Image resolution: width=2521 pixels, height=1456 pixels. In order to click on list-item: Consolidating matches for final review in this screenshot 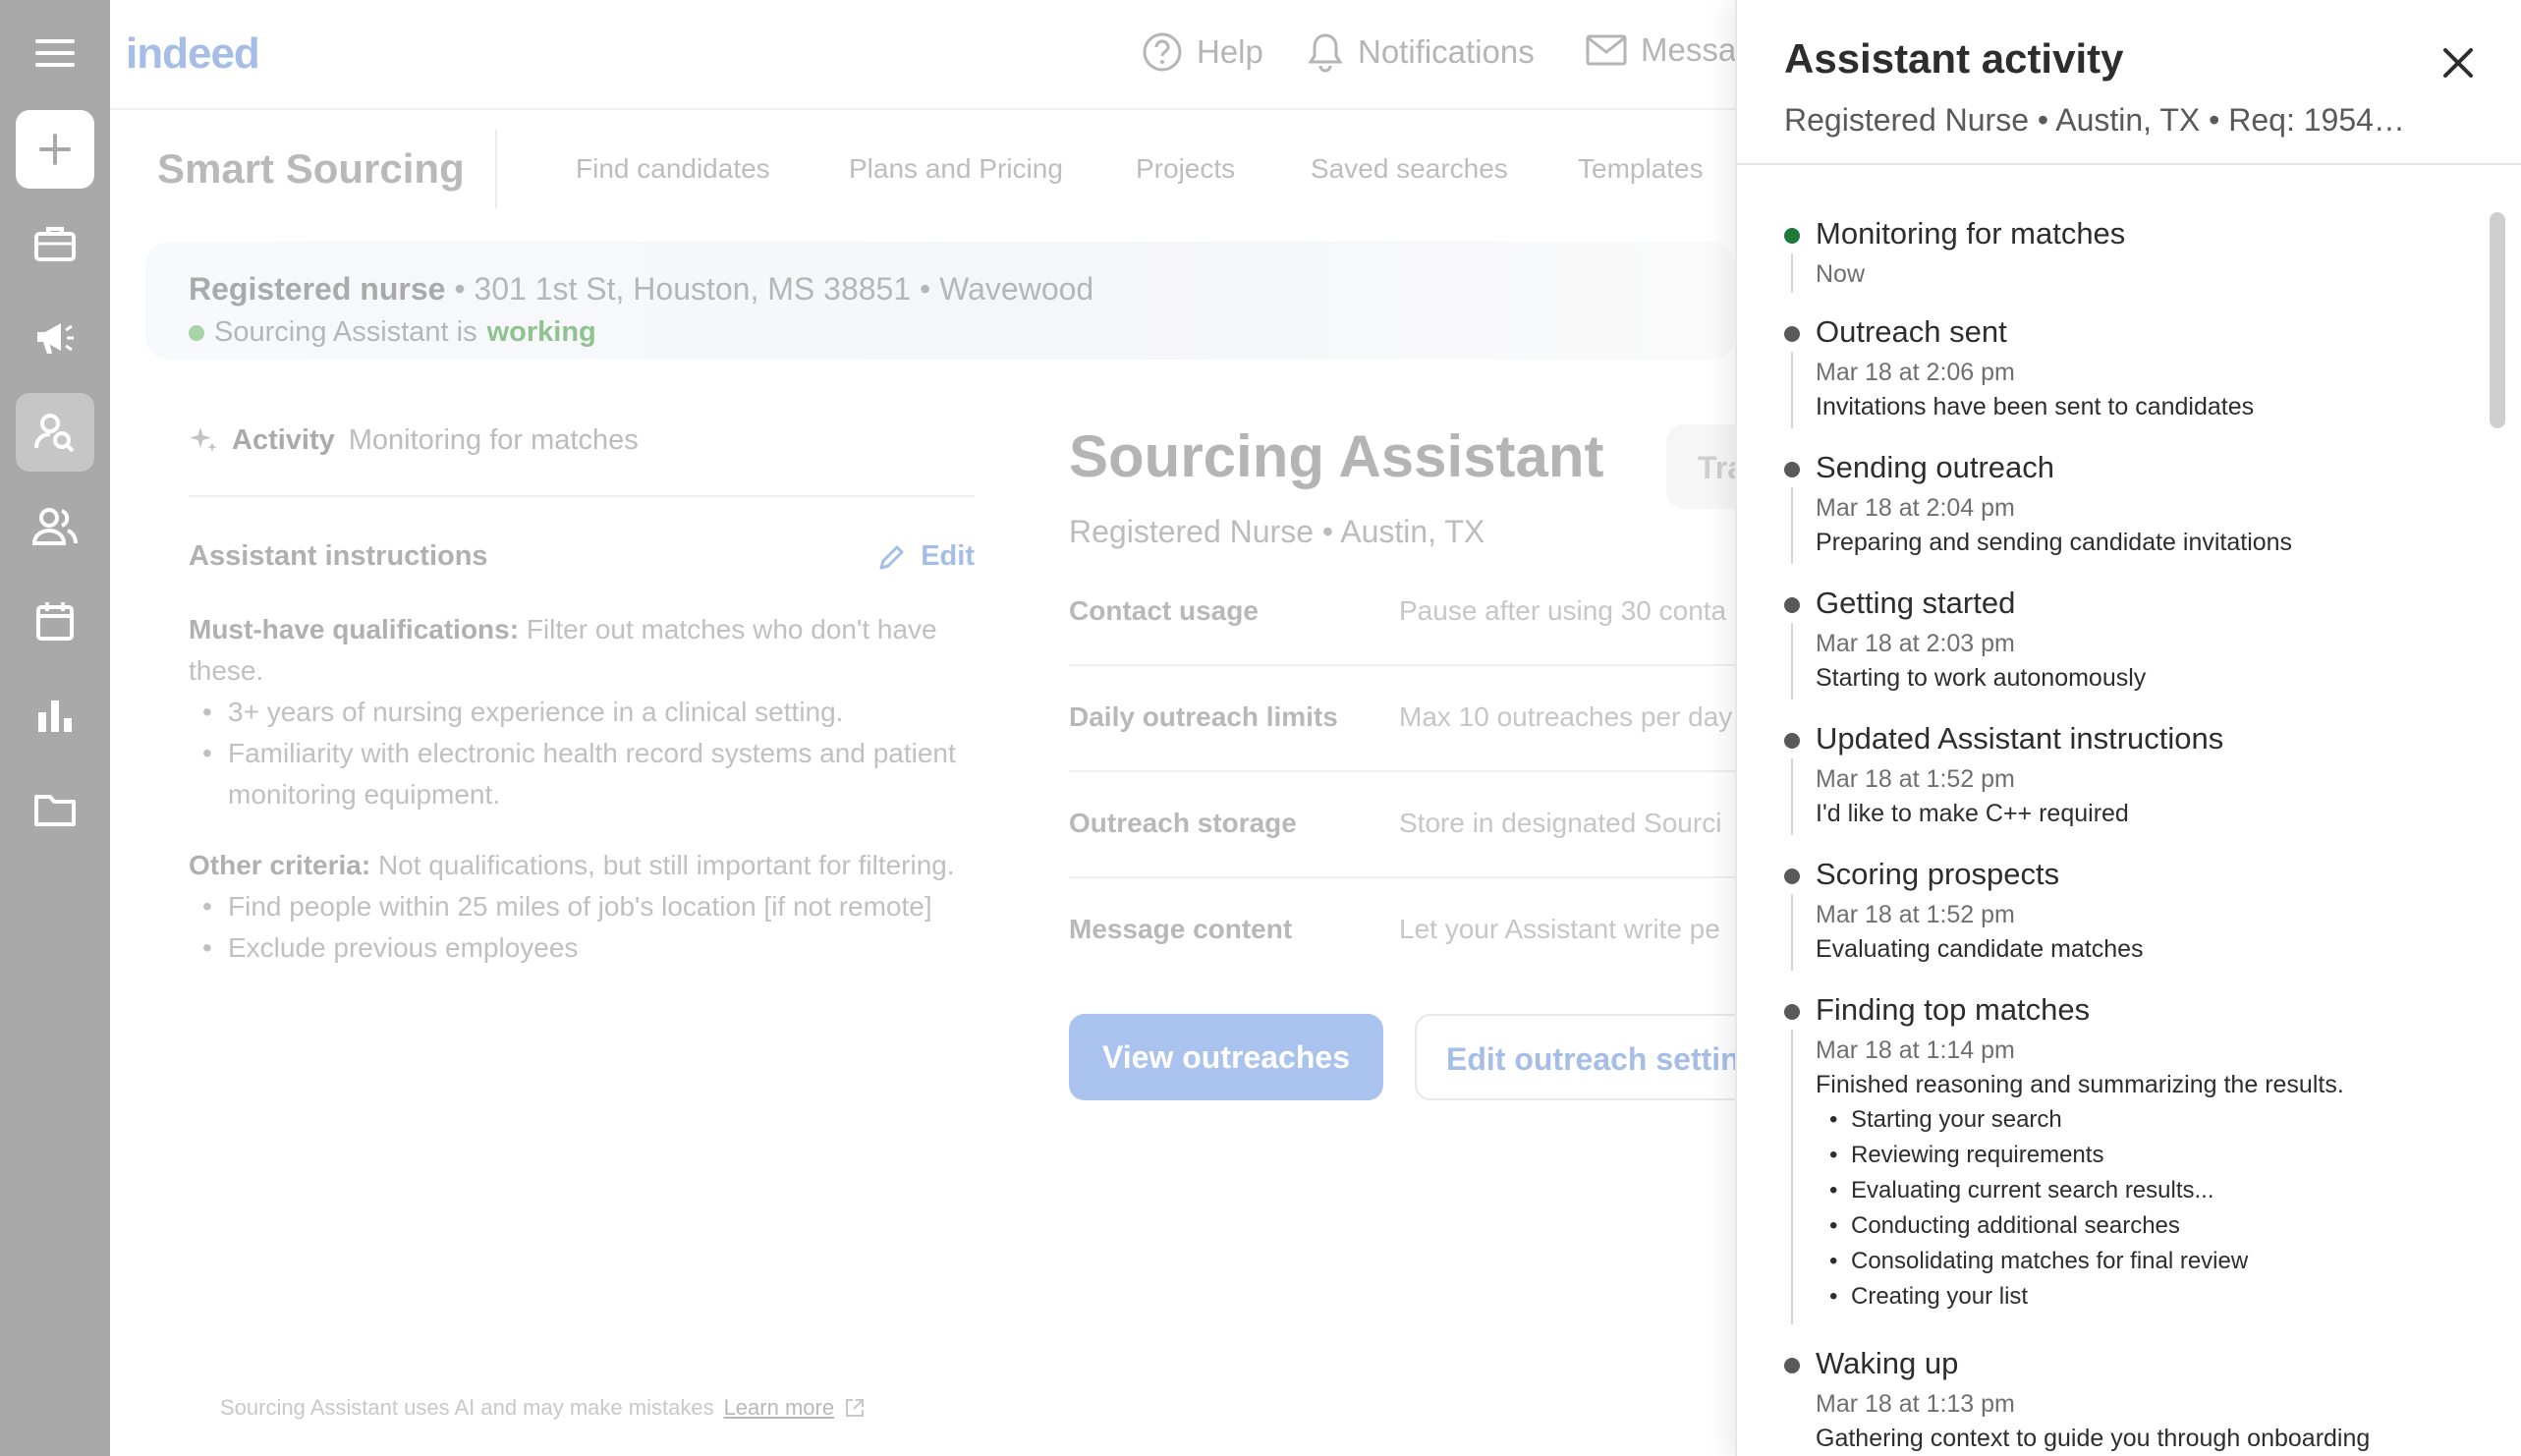, I will do `click(2150, 1261)`.